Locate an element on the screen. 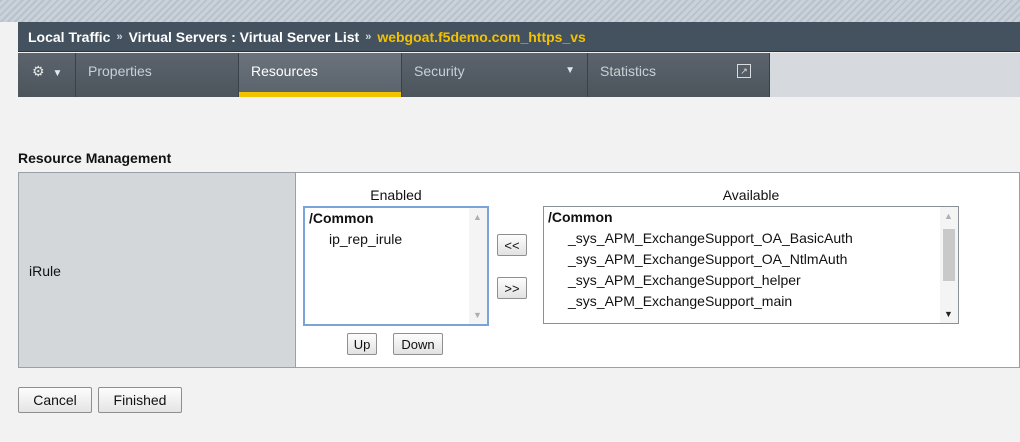 This screenshot has height=442, width=1020. move-up-button: Up is located at coordinates (362, 344).